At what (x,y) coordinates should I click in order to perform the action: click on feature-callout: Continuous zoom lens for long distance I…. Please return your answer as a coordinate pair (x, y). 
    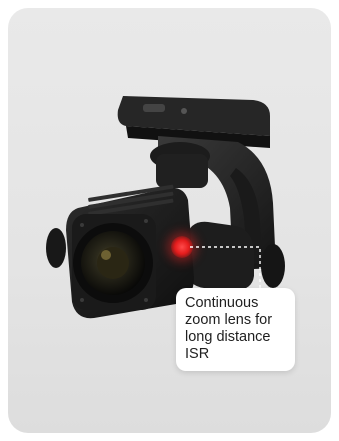
    Looking at the image, I should click on (235, 329).